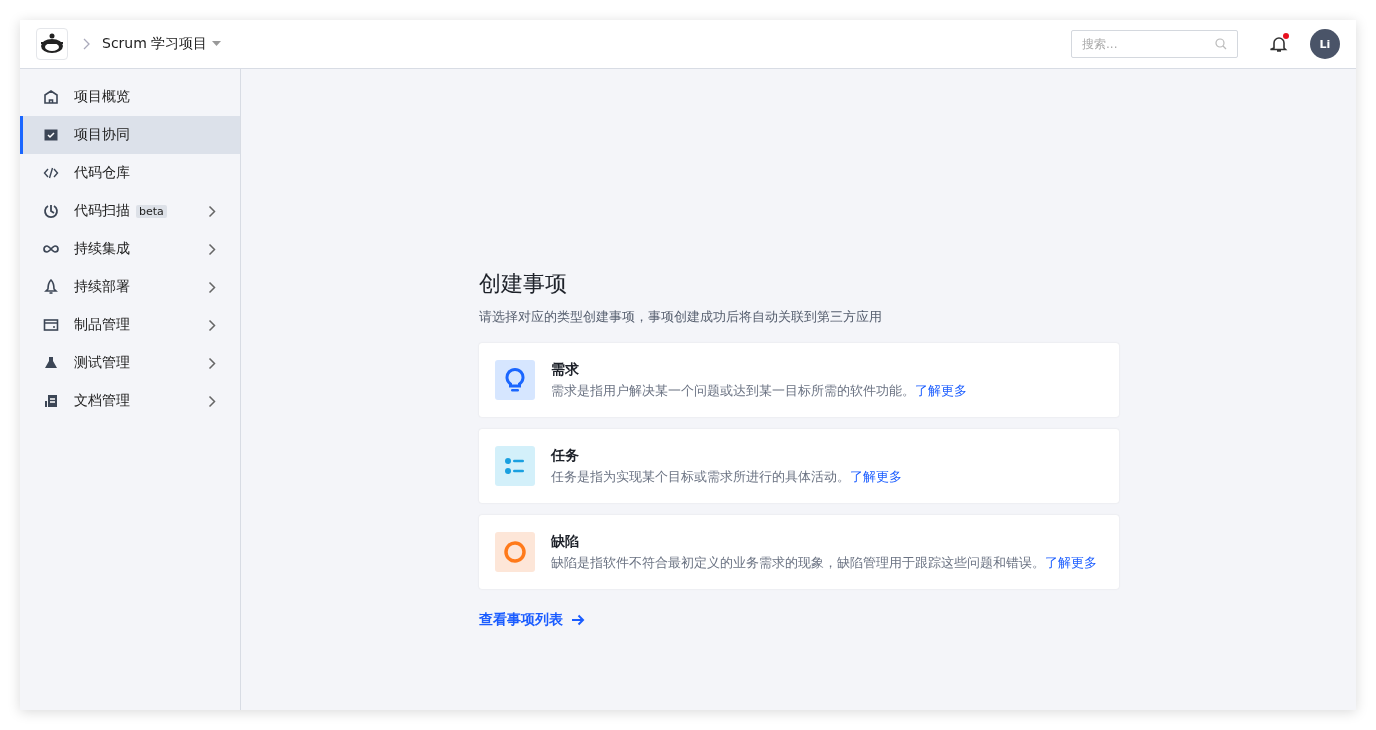  I want to click on house-icon, so click(51, 97).